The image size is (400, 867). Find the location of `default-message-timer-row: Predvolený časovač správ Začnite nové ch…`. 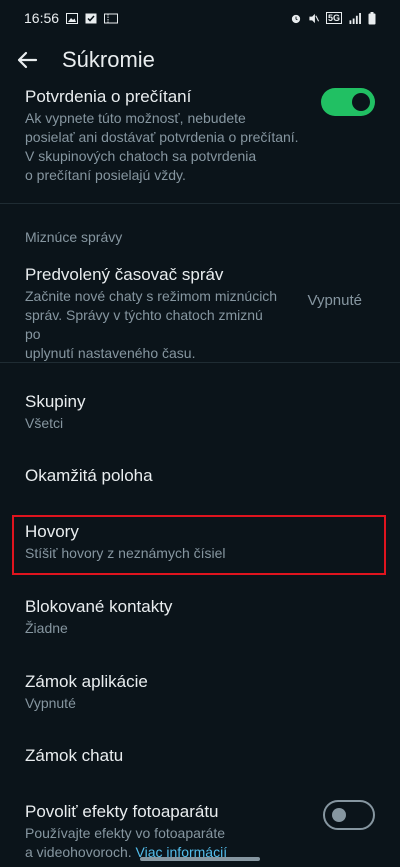

default-message-timer-row: Predvolený časovač správ Začnite nové ch… is located at coordinates (152, 313).